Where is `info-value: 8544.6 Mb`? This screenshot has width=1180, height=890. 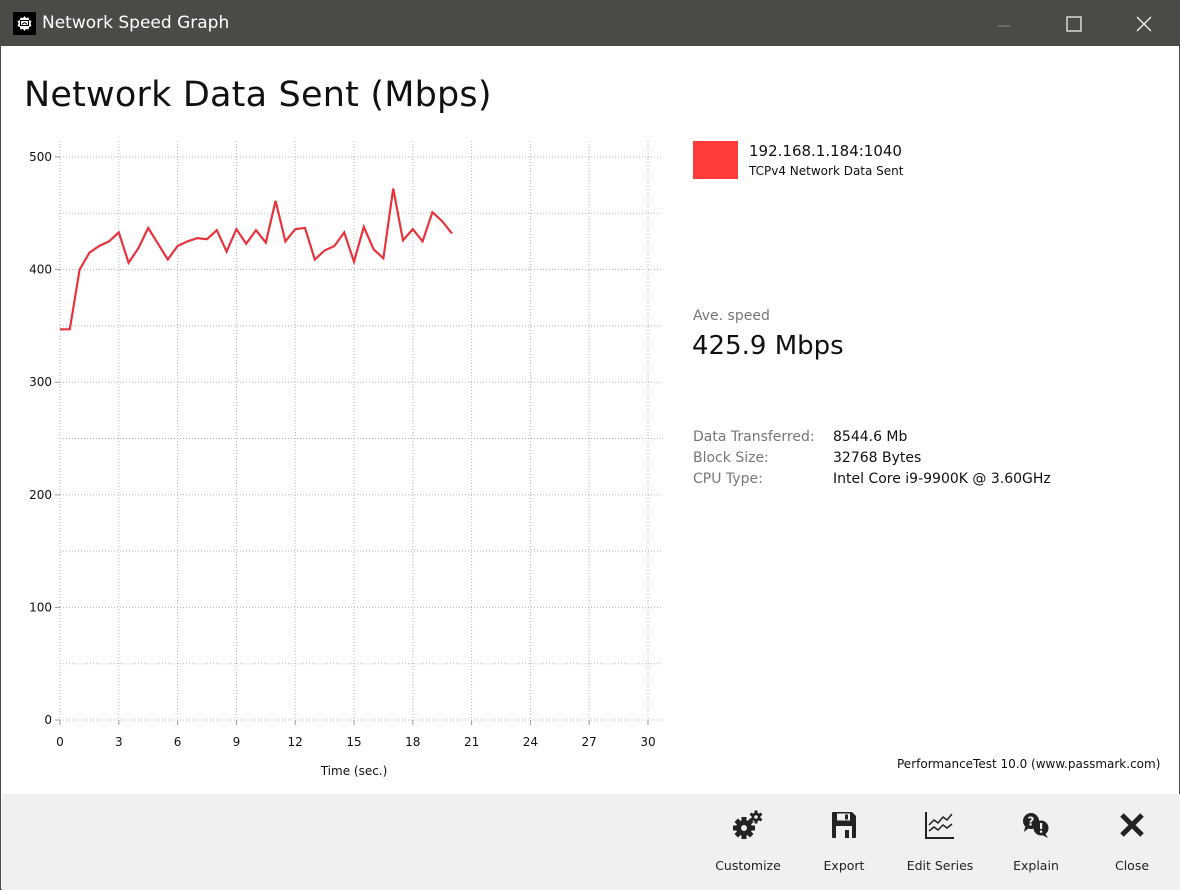 info-value: 8544.6 Mb is located at coordinates (870, 437).